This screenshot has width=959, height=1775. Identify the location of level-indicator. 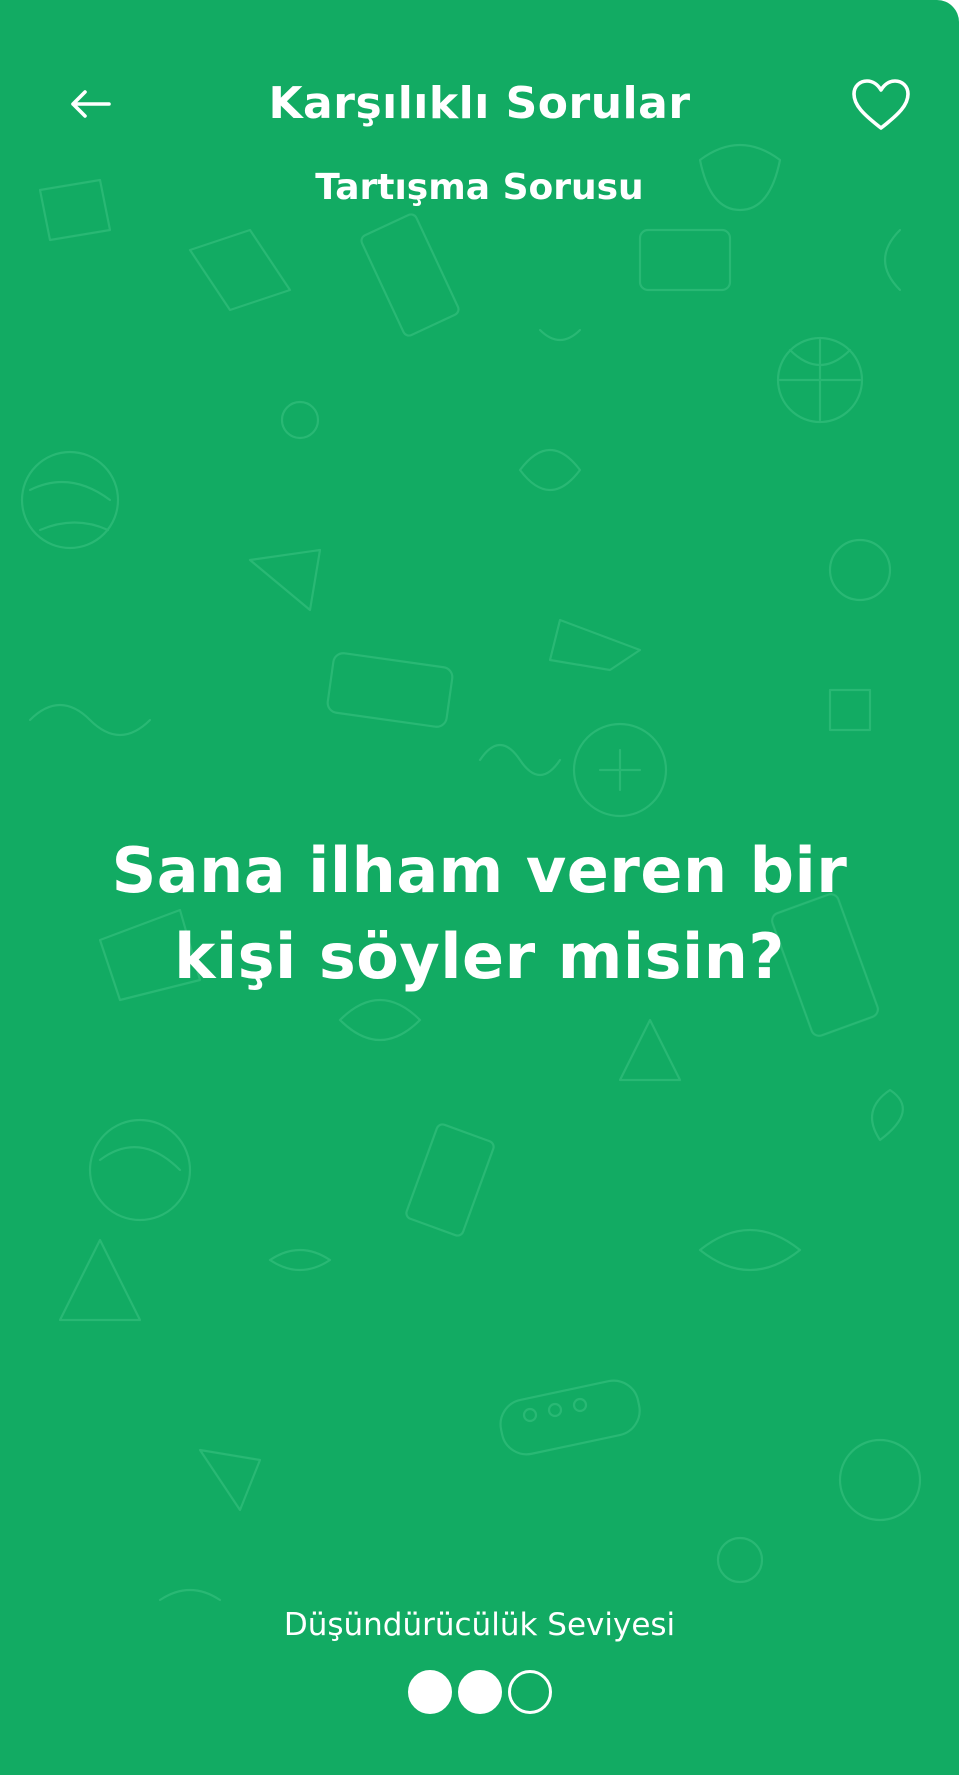
(479, 1692).